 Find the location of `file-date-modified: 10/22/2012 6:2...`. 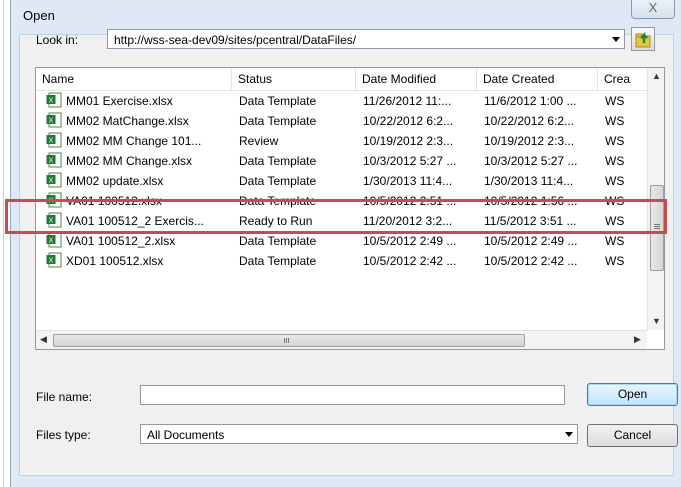

file-date-modified: 10/22/2012 6:2... is located at coordinates (408, 121).